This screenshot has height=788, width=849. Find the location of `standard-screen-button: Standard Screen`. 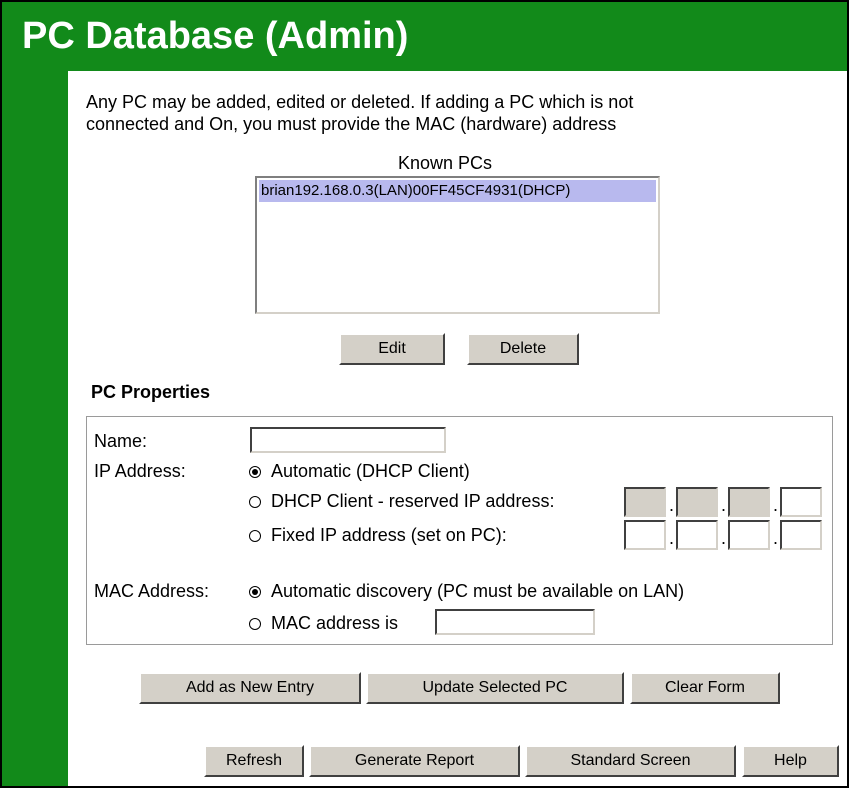

standard-screen-button: Standard Screen is located at coordinates (630, 761).